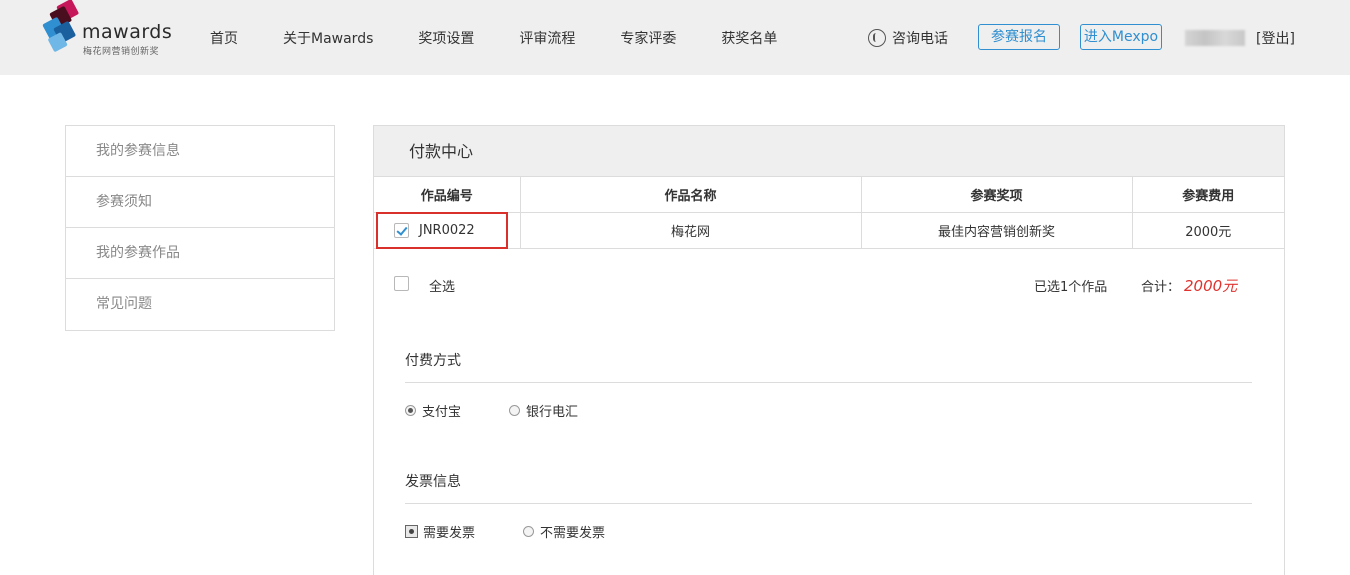 The image size is (1350, 575). What do you see at coordinates (224, 38) in the screenshot?
I see `nav-home: 首页` at bounding box center [224, 38].